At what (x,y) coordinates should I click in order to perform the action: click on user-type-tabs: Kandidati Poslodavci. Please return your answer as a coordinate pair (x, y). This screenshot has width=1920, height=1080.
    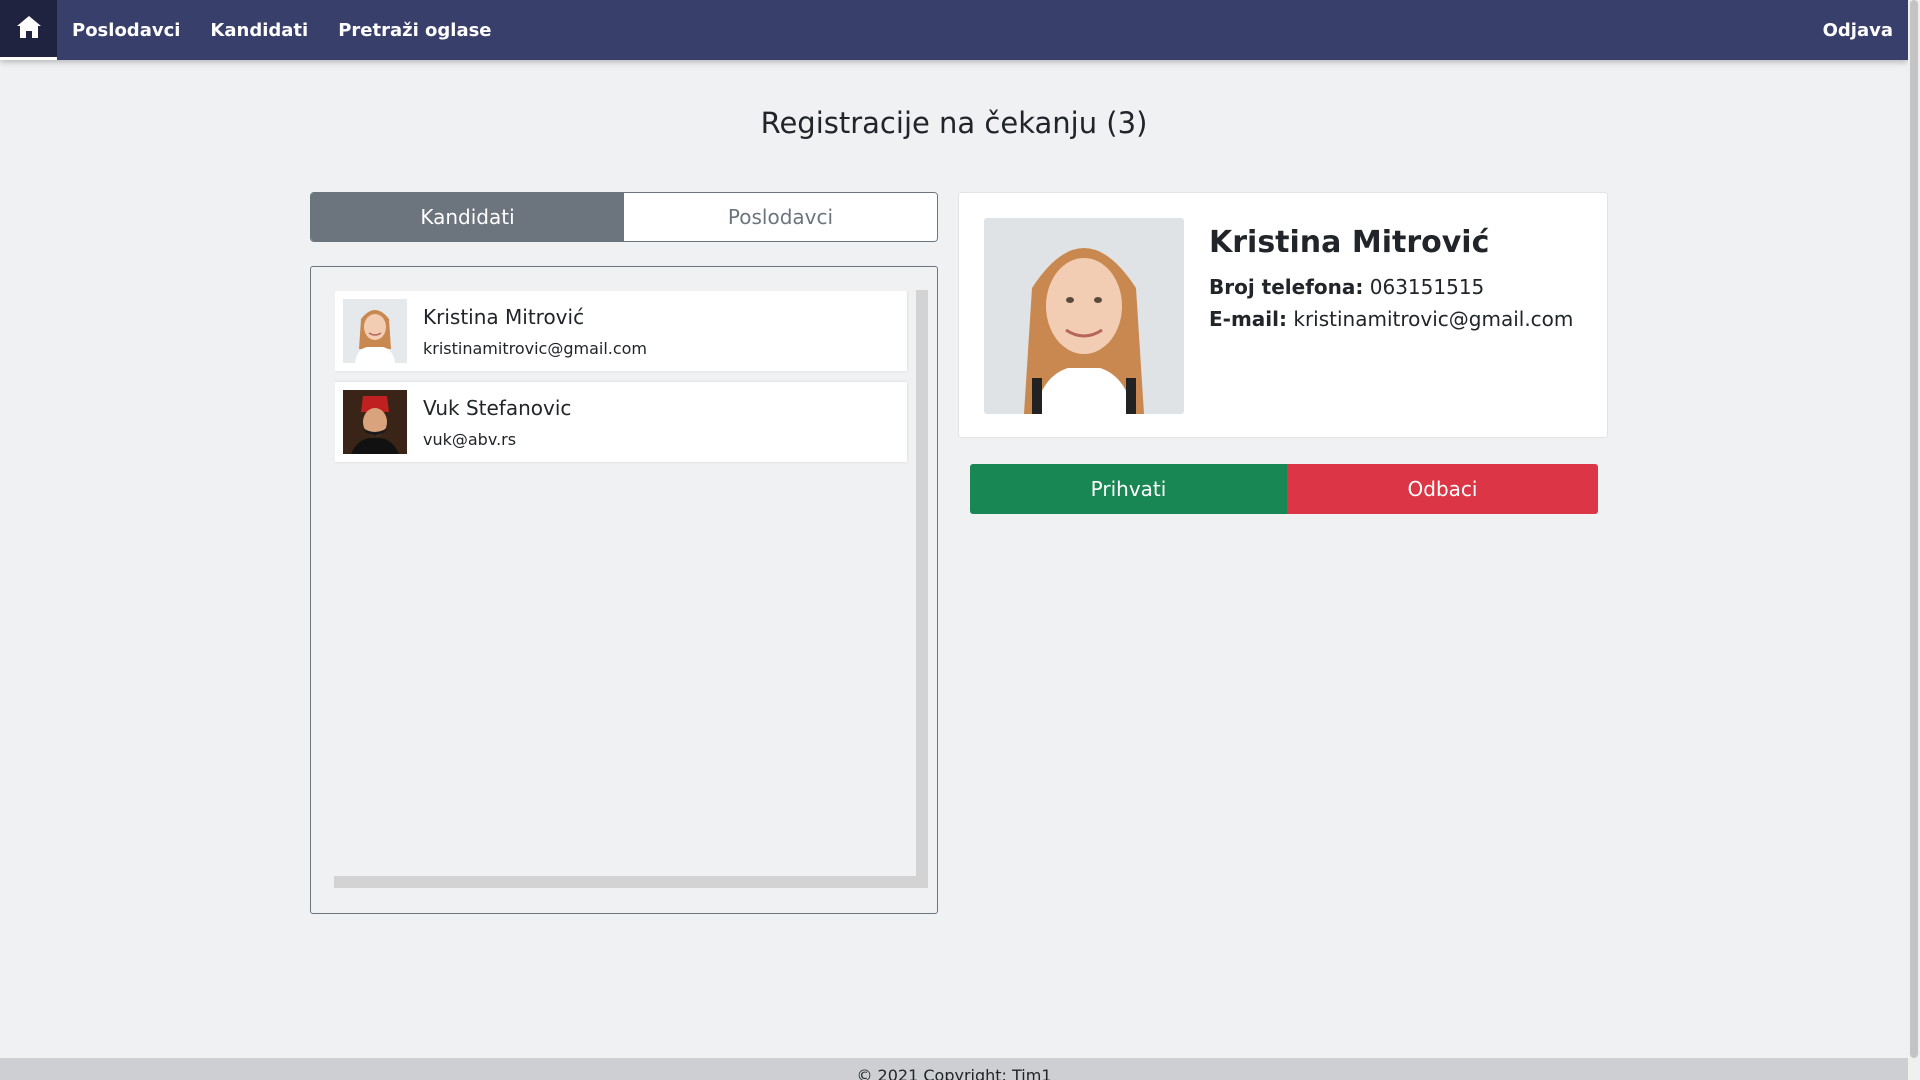
    Looking at the image, I should click on (624, 217).